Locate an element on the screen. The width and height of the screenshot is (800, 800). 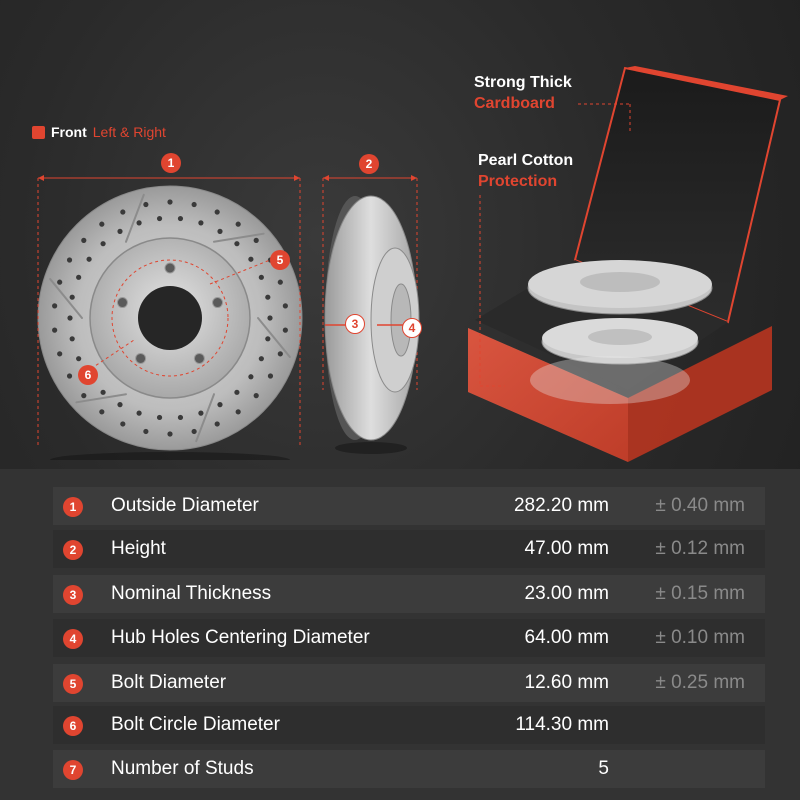
spec-row: 5 Bolt Diameter 12.60 mm ± 0.25 mm is located at coordinates (409, 683).